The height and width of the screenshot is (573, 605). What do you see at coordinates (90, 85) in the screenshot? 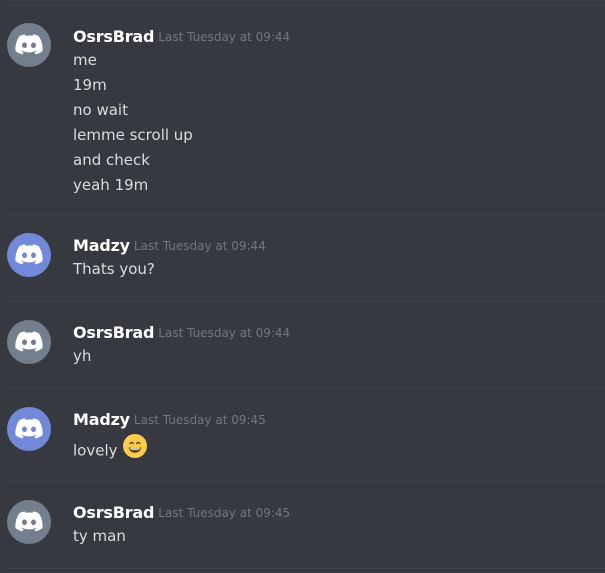
I see `message-line: 19m` at bounding box center [90, 85].